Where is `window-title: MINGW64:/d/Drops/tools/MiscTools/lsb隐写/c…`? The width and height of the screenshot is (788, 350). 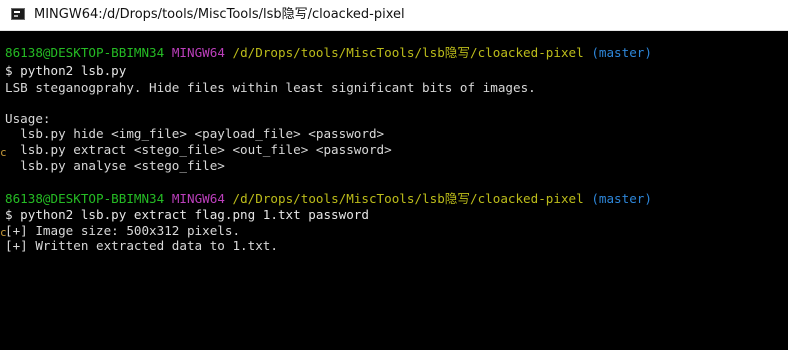 window-title: MINGW64:/d/Drops/tools/MiscTools/lsb隐写/c… is located at coordinates (219, 14).